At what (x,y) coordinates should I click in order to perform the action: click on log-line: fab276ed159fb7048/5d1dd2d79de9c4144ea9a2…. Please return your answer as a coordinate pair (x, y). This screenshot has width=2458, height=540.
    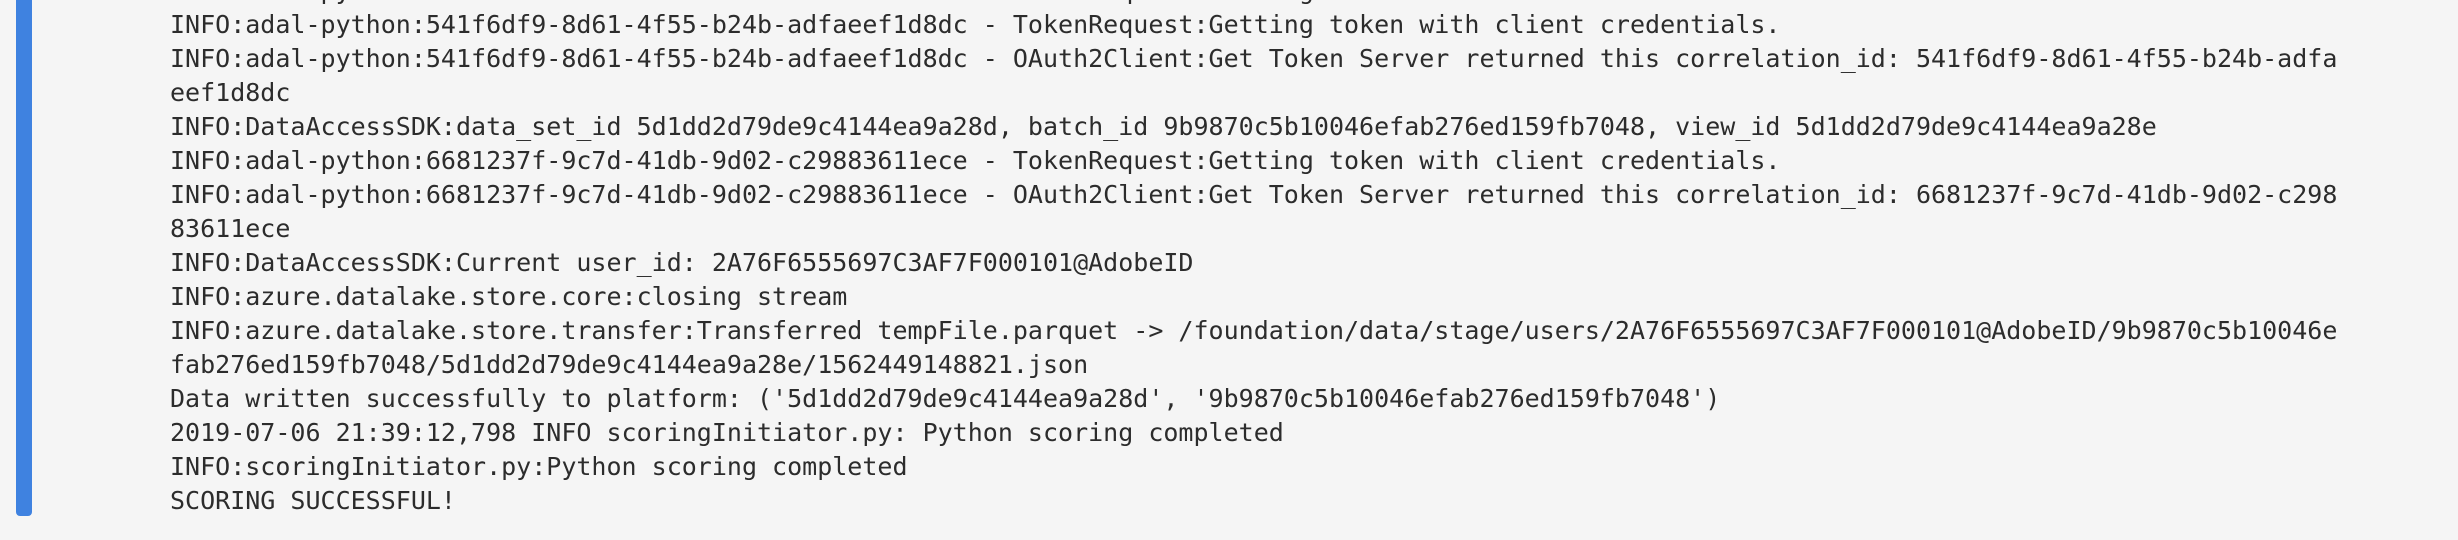
    Looking at the image, I should click on (629, 364).